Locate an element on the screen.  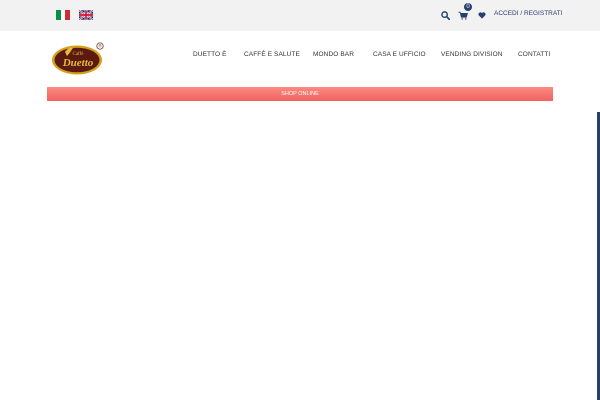
duetto-logo: Caffè Duetto ® is located at coordinates (78, 59).